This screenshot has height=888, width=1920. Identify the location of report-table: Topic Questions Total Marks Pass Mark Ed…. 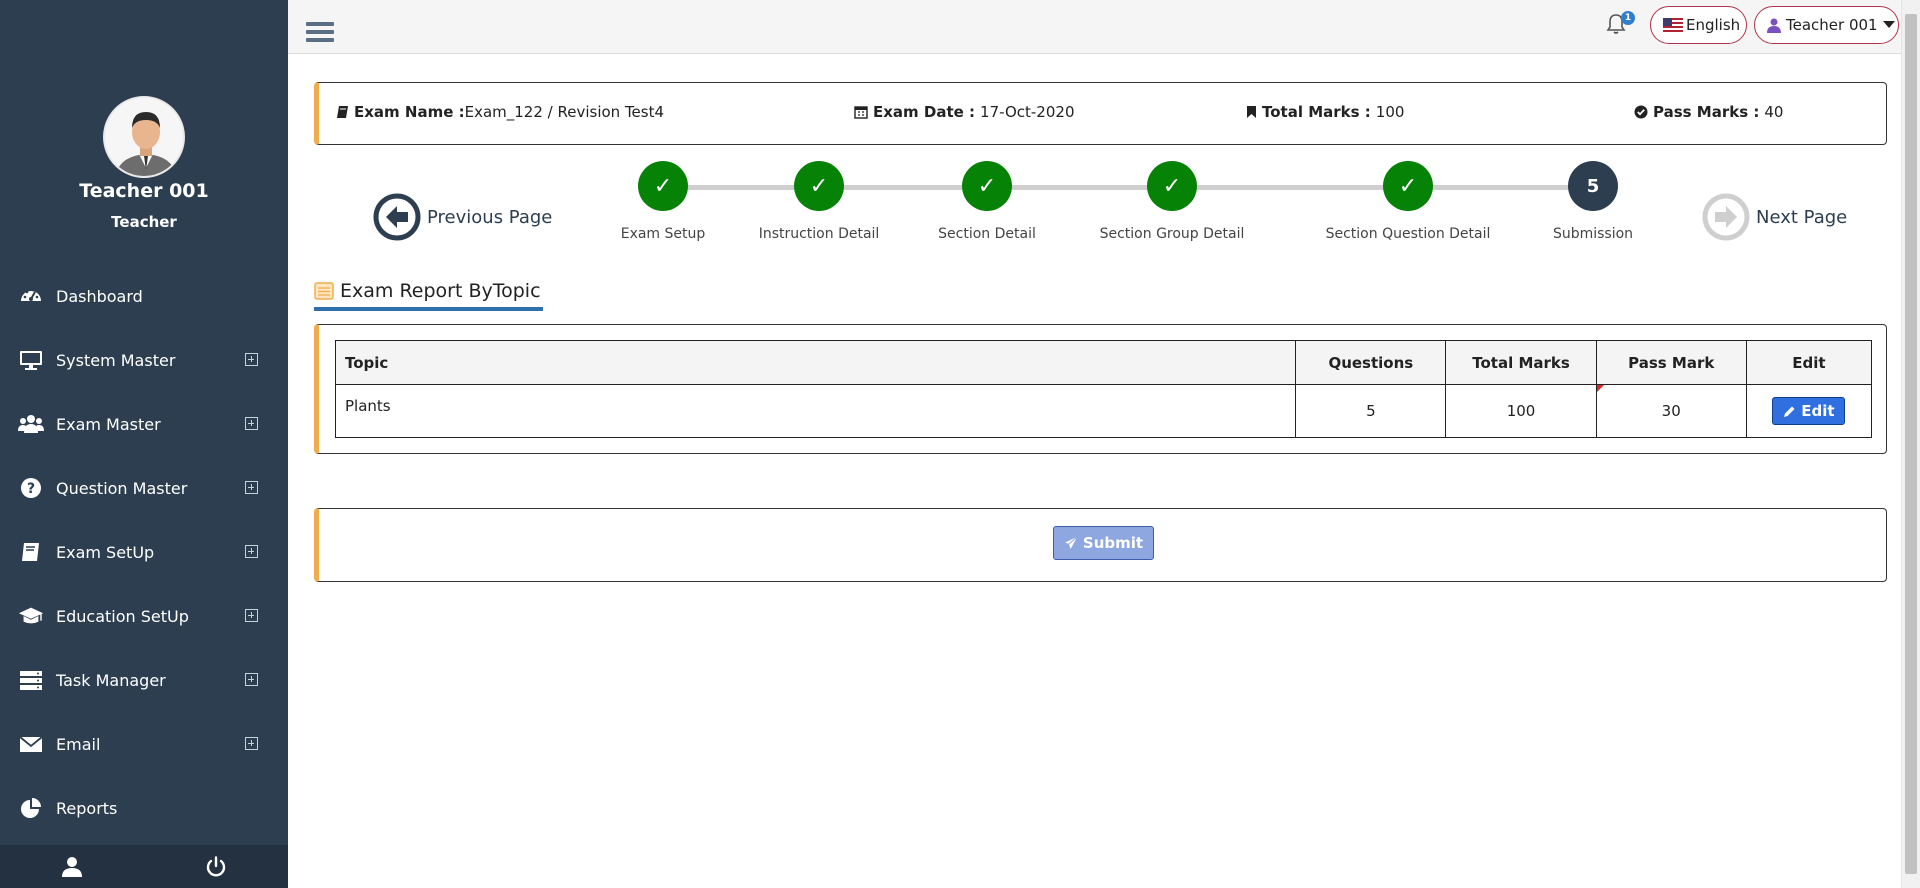
(1103, 389).